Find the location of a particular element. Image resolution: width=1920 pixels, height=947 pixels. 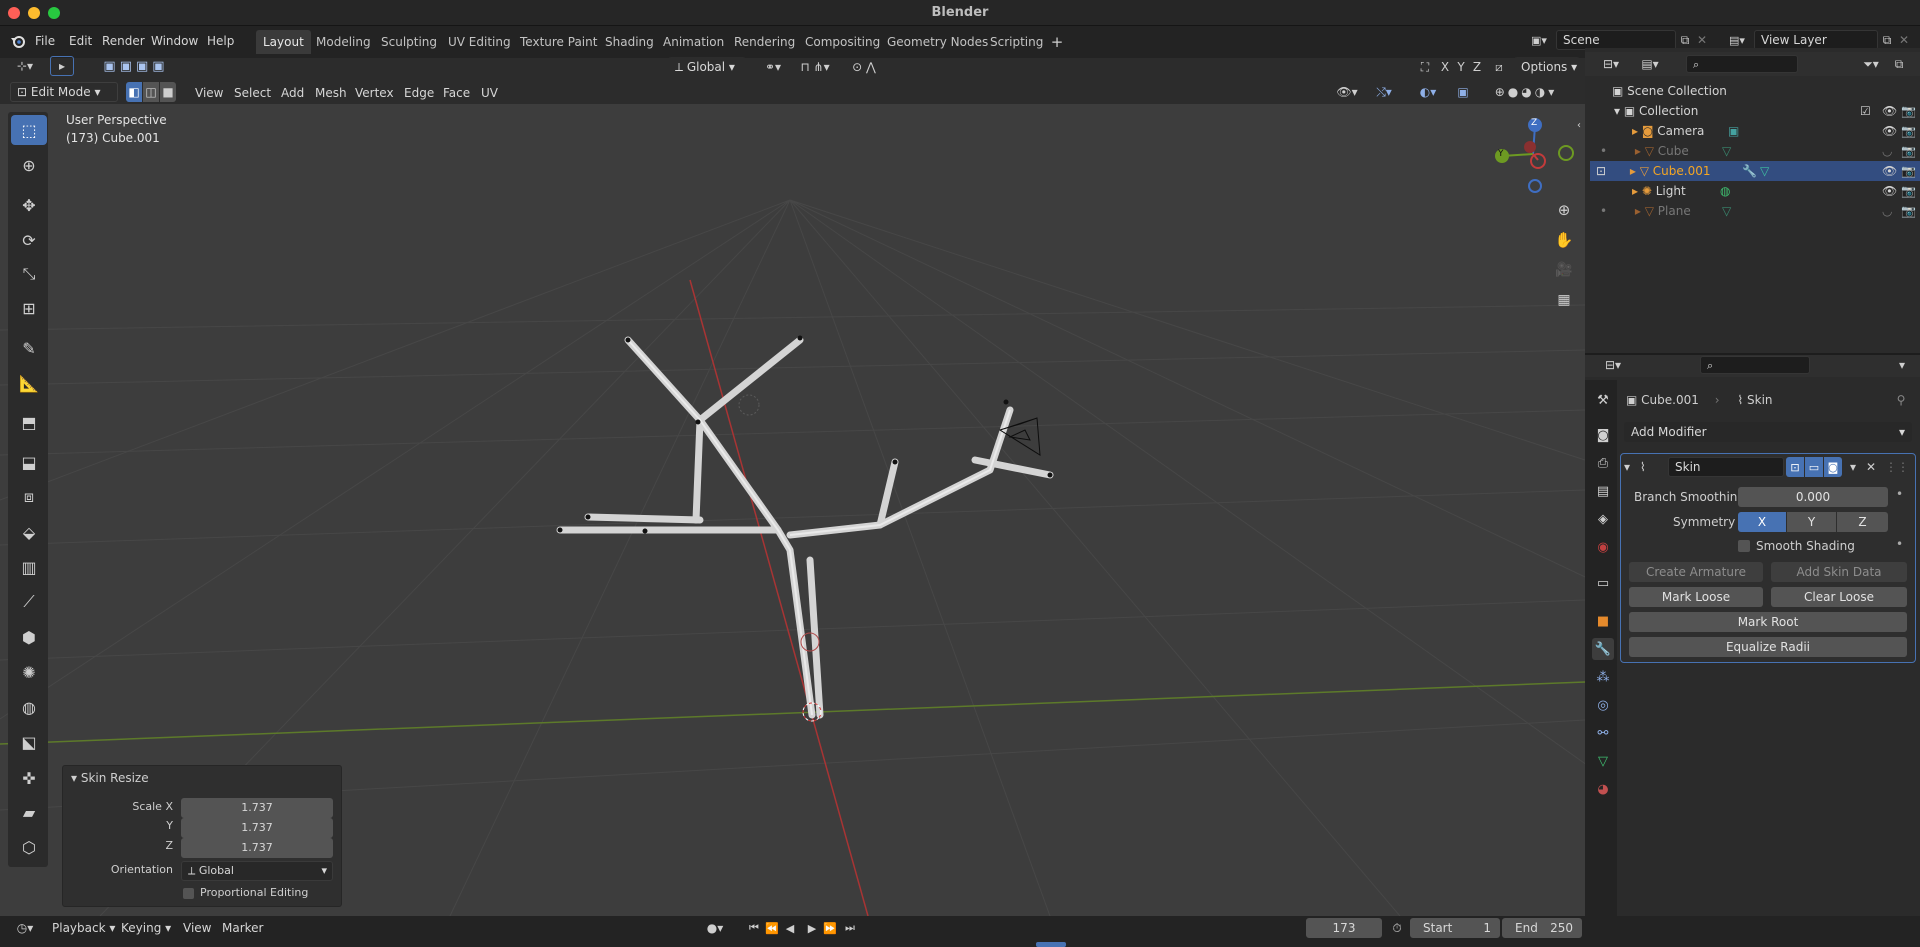

render-tab-icon: ◙ is located at coordinates (1603, 435).